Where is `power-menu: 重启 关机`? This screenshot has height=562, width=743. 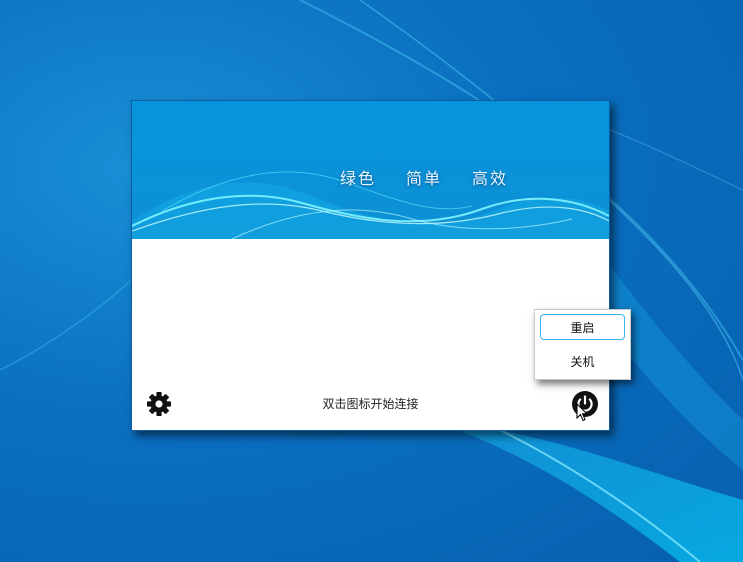 power-menu: 重启 关机 is located at coordinates (582, 344).